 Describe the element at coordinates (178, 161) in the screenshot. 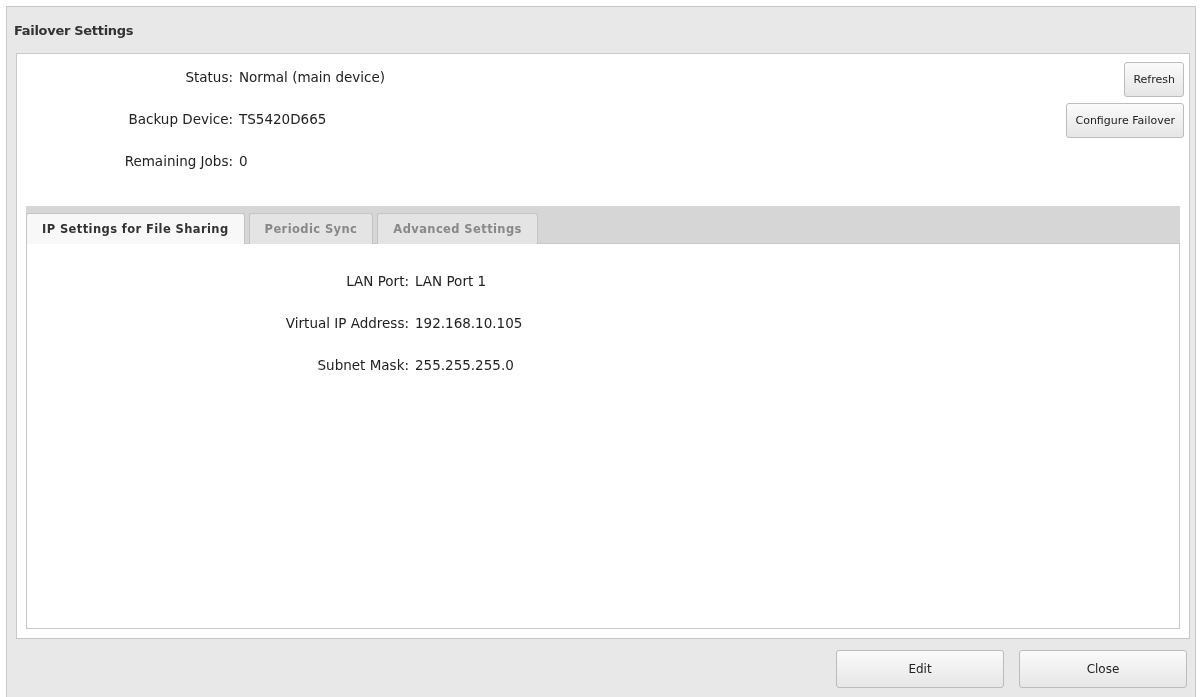

I see `info-label: Remaining Jobs:` at that location.